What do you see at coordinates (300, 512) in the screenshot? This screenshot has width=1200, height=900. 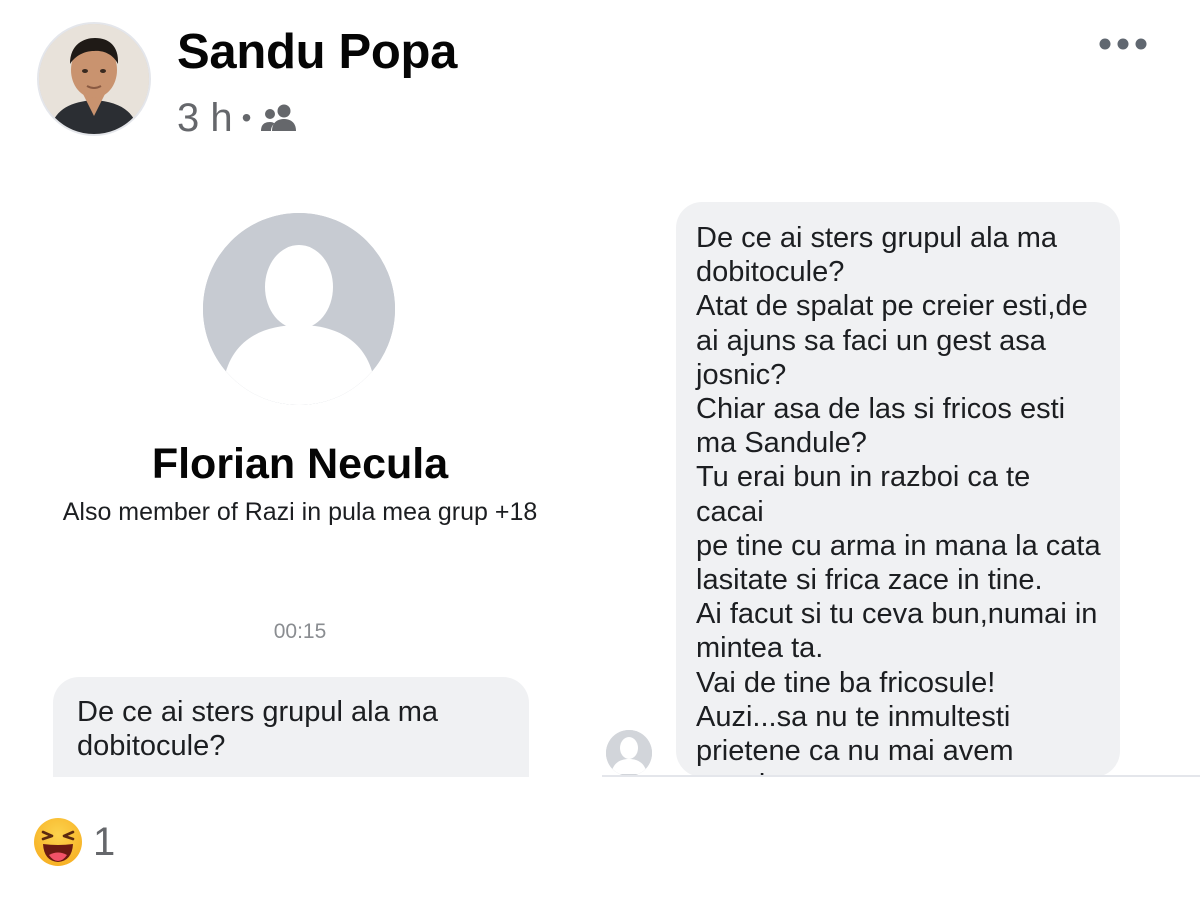 I see `contact-subtitle: Also member of Razi in pula mea grup +18` at bounding box center [300, 512].